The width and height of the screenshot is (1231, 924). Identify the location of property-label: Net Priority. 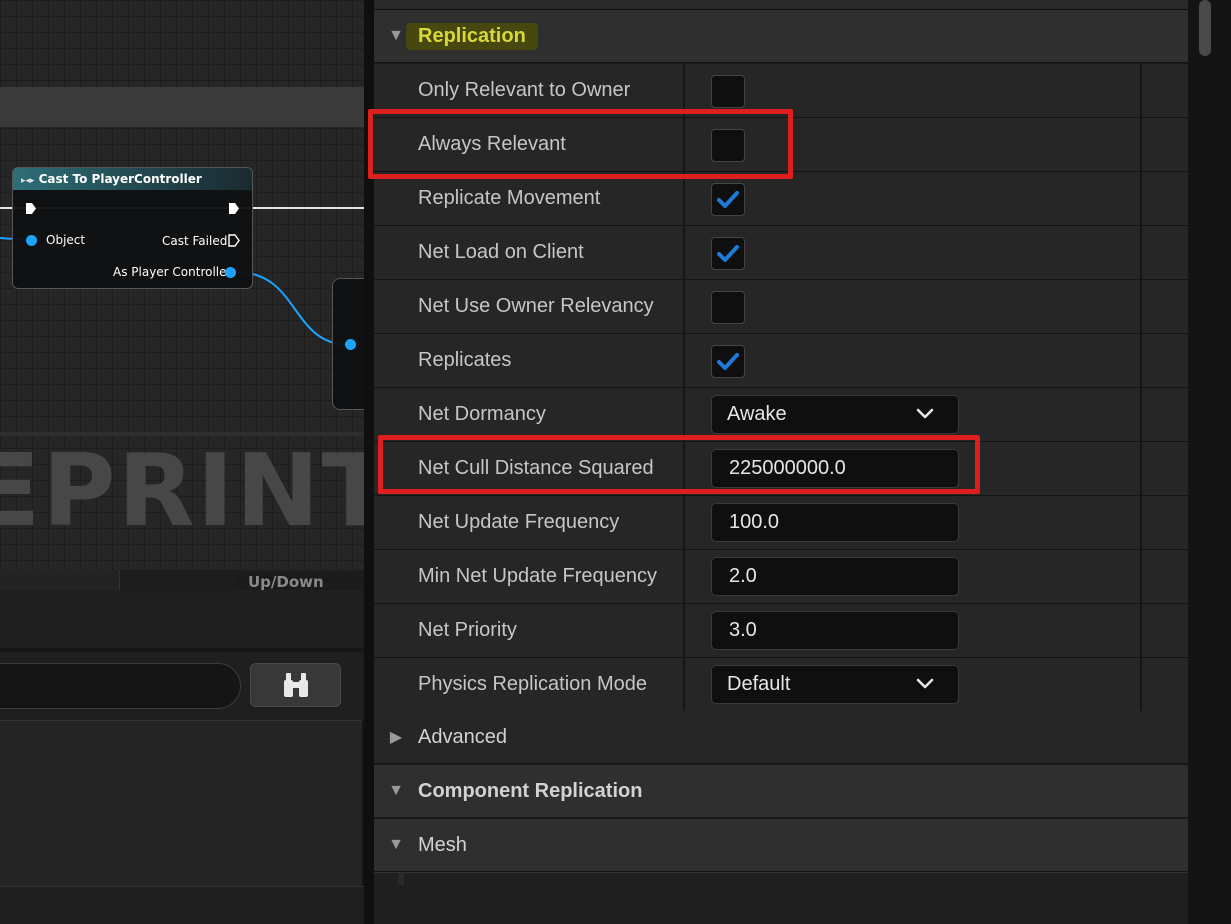
(529, 630).